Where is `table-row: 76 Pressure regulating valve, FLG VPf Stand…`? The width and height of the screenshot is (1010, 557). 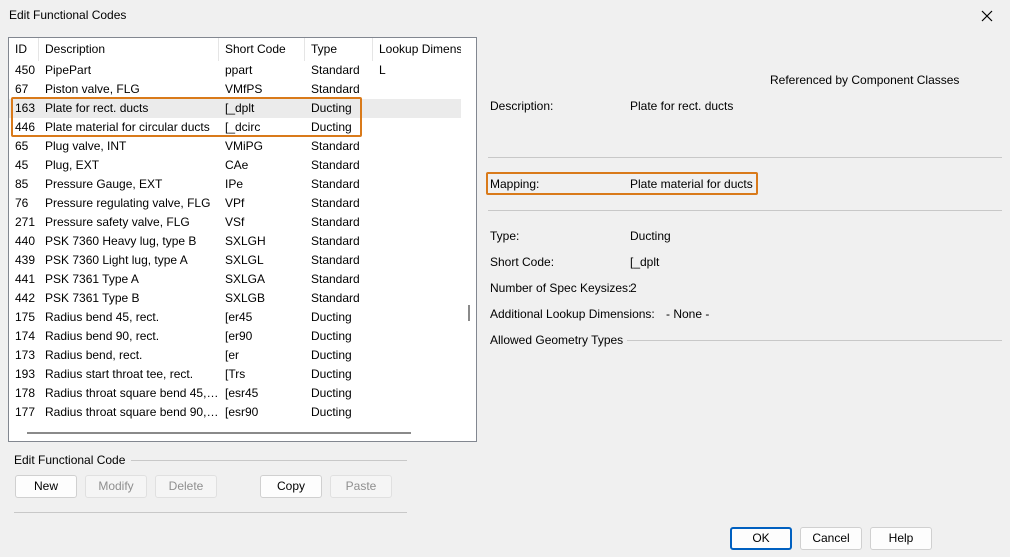 table-row: 76 Pressure regulating valve, FLG VPf Stand… is located at coordinates (235, 203).